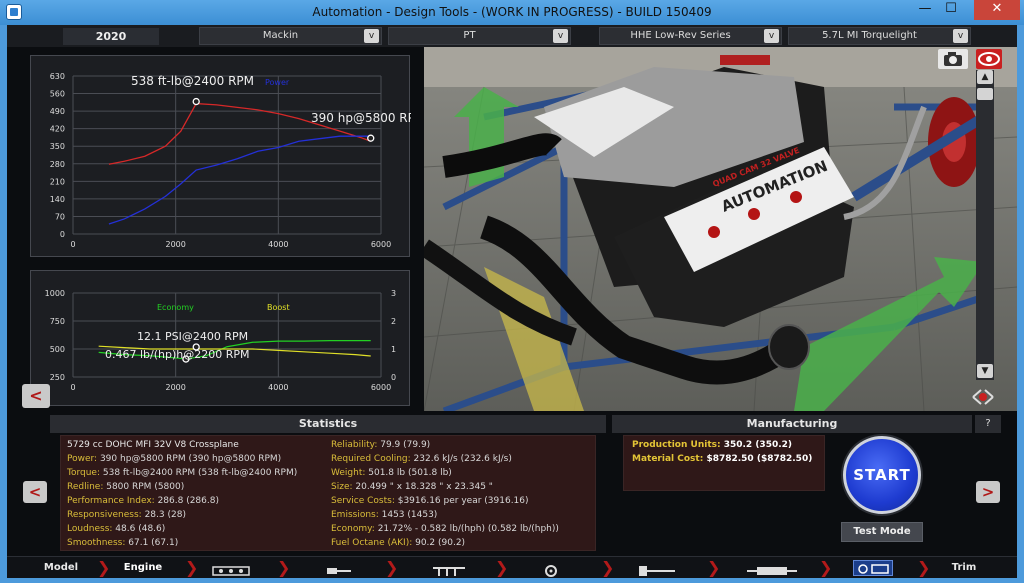 The height and width of the screenshot is (583, 1024). I want to click on stat-label: Service Costs:, so click(364, 501).